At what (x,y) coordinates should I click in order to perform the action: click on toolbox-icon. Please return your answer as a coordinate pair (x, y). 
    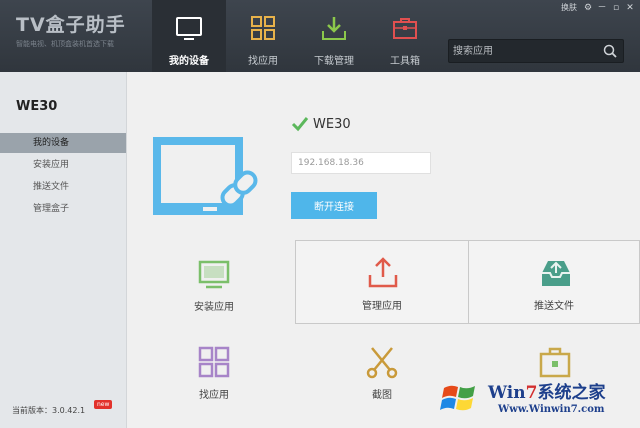
    Looking at the image, I should click on (405, 28).